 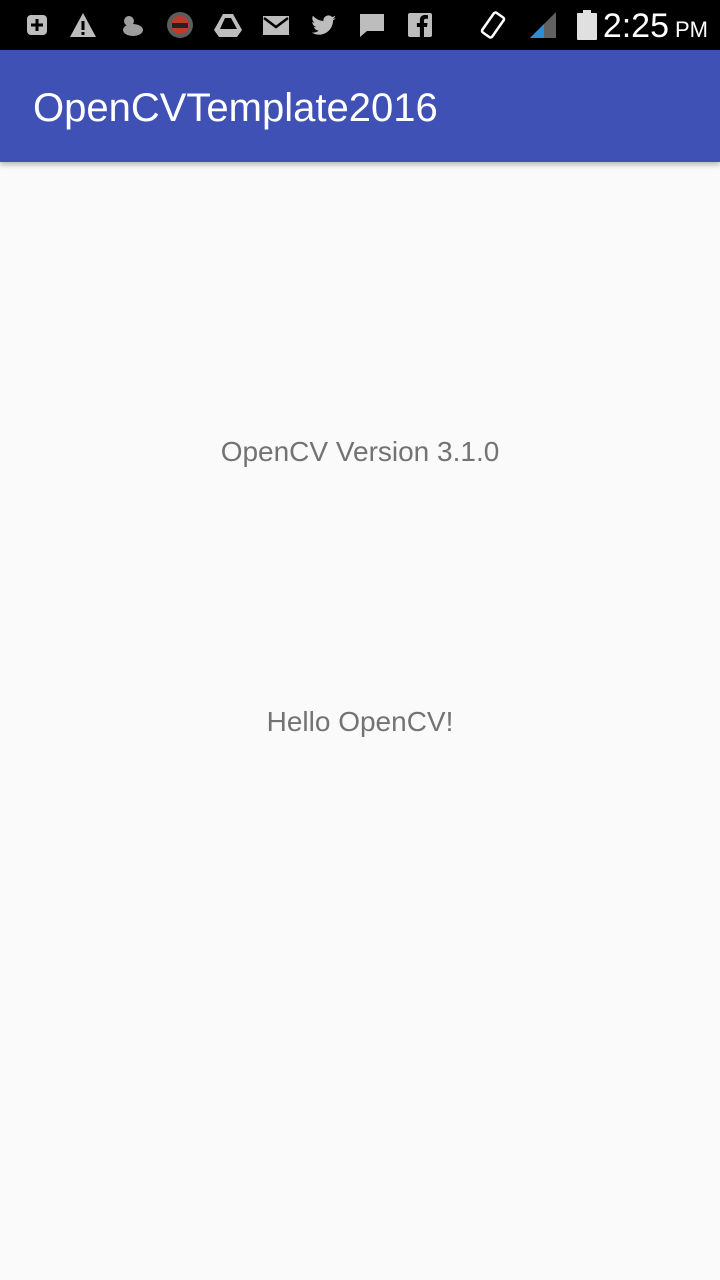 I want to click on clock: 2:25 PM, so click(x=655, y=28).